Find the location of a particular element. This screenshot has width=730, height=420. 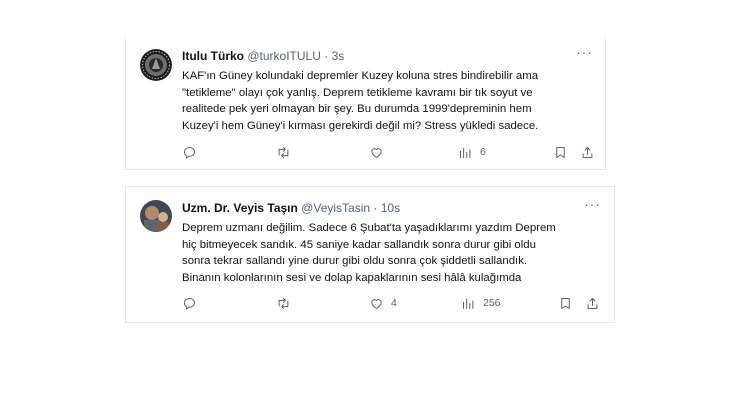

author-name: Itulu Türko is located at coordinates (213, 56).